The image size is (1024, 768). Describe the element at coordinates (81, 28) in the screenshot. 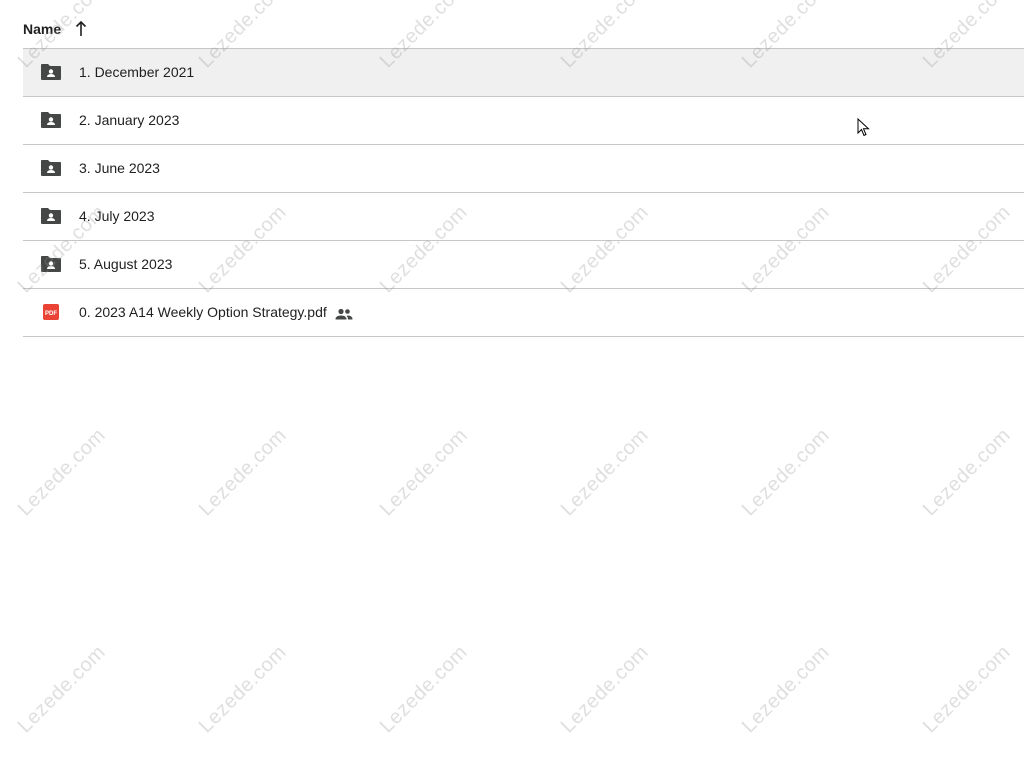

I see `arrow-up-icon` at that location.